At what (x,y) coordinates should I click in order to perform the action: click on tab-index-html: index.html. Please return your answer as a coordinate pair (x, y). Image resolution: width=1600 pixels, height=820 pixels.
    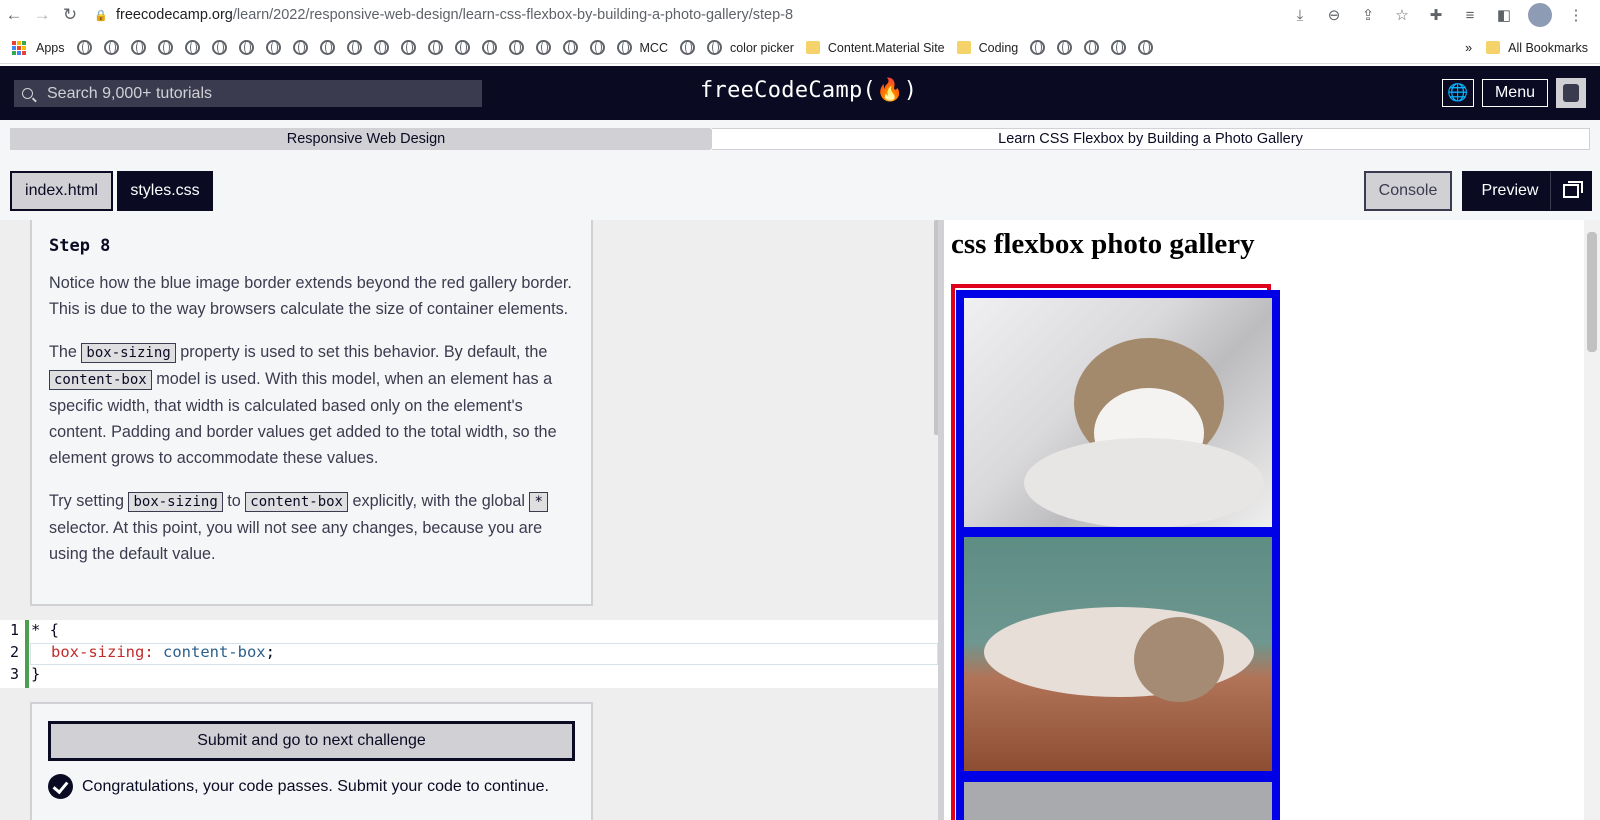
    Looking at the image, I should click on (61, 191).